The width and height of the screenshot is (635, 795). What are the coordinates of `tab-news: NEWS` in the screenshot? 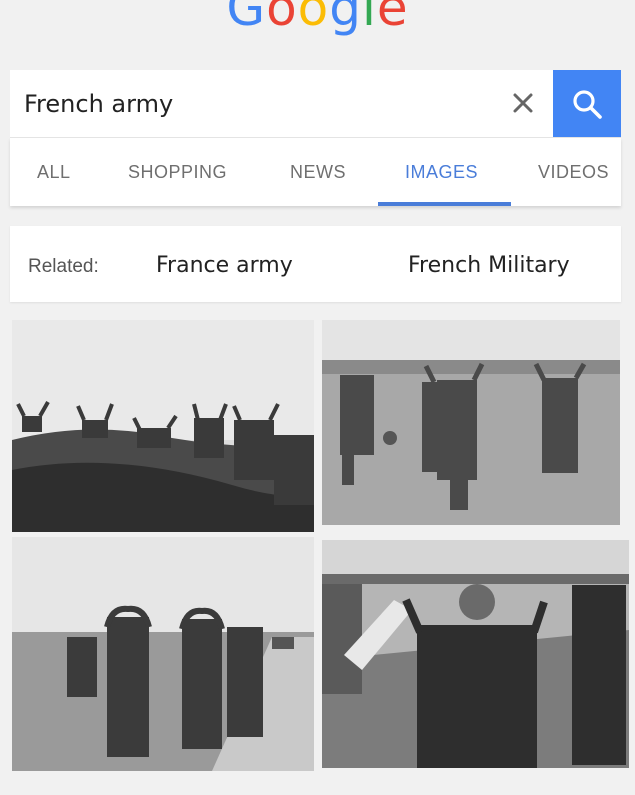 It's located at (318, 172).